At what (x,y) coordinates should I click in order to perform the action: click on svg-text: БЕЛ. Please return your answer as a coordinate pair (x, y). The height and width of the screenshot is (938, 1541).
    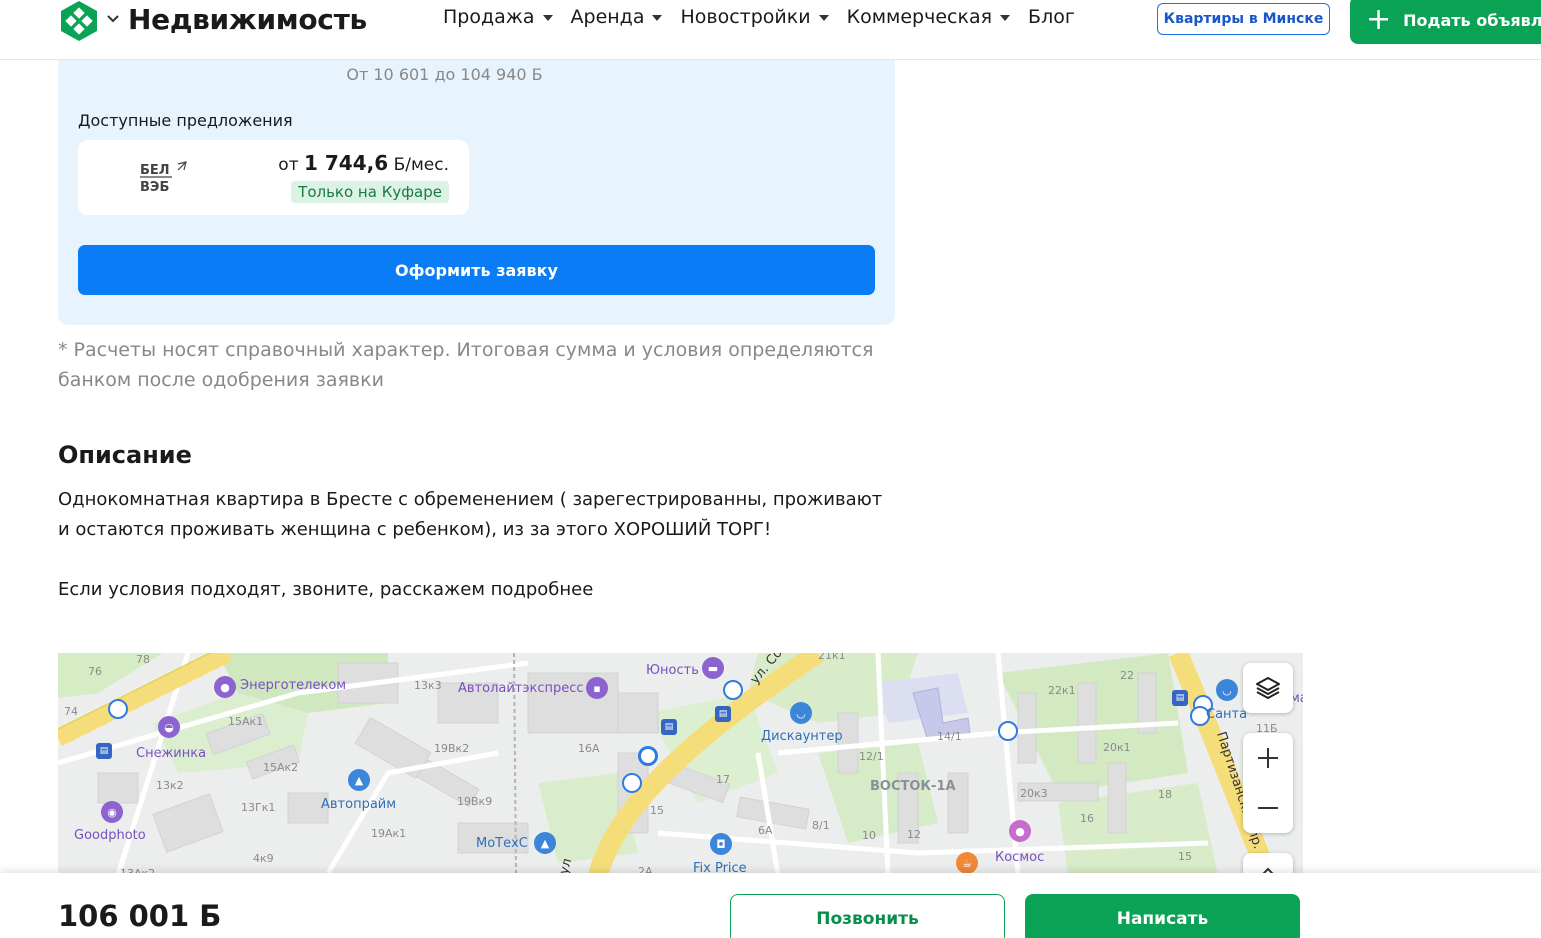
    Looking at the image, I should click on (155, 170).